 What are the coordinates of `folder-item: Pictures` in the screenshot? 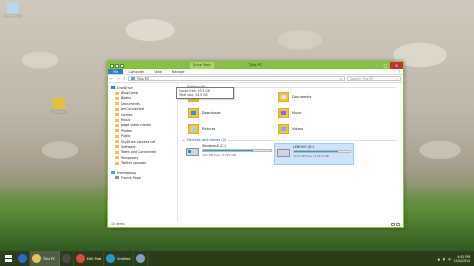 It's located at (233, 129).